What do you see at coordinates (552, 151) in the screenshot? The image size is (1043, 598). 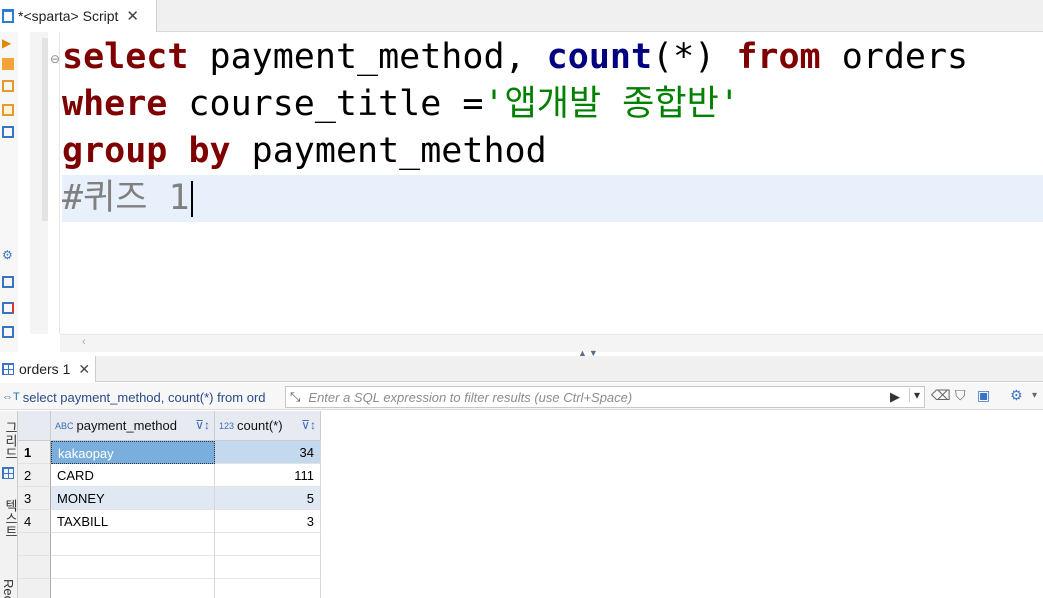 I see `code-line-3: group by payment_method` at bounding box center [552, 151].